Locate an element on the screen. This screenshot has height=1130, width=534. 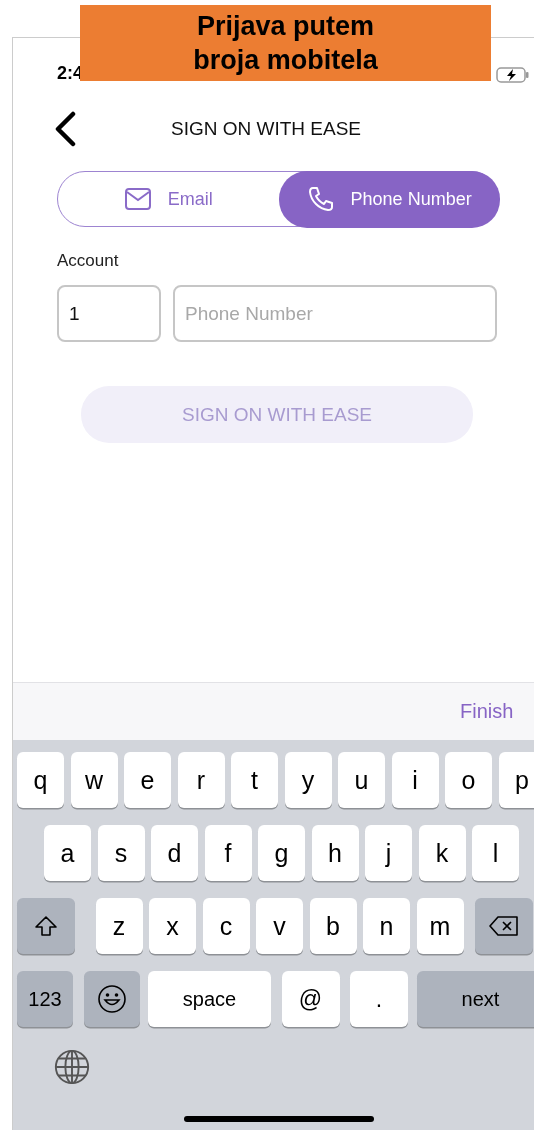
letter-key: x is located at coordinates (172, 926).